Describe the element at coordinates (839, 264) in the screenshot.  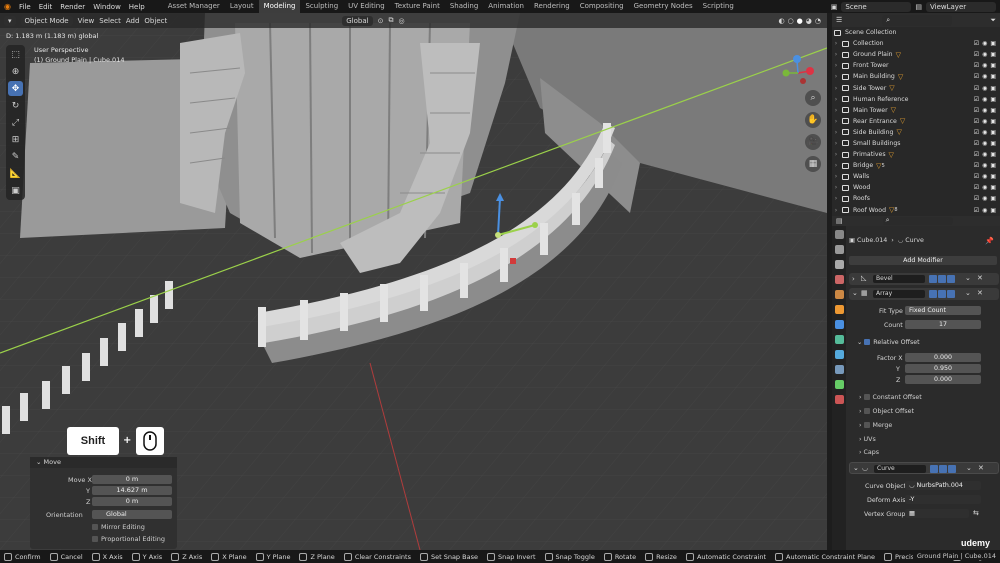
I see `output-tab-icon` at that location.